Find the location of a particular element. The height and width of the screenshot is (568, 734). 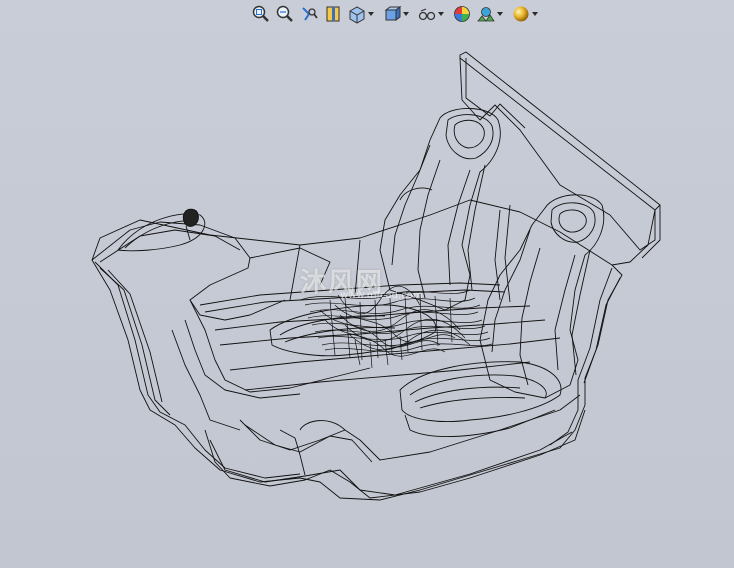

left-front-box is located at coordinates (188, 271).